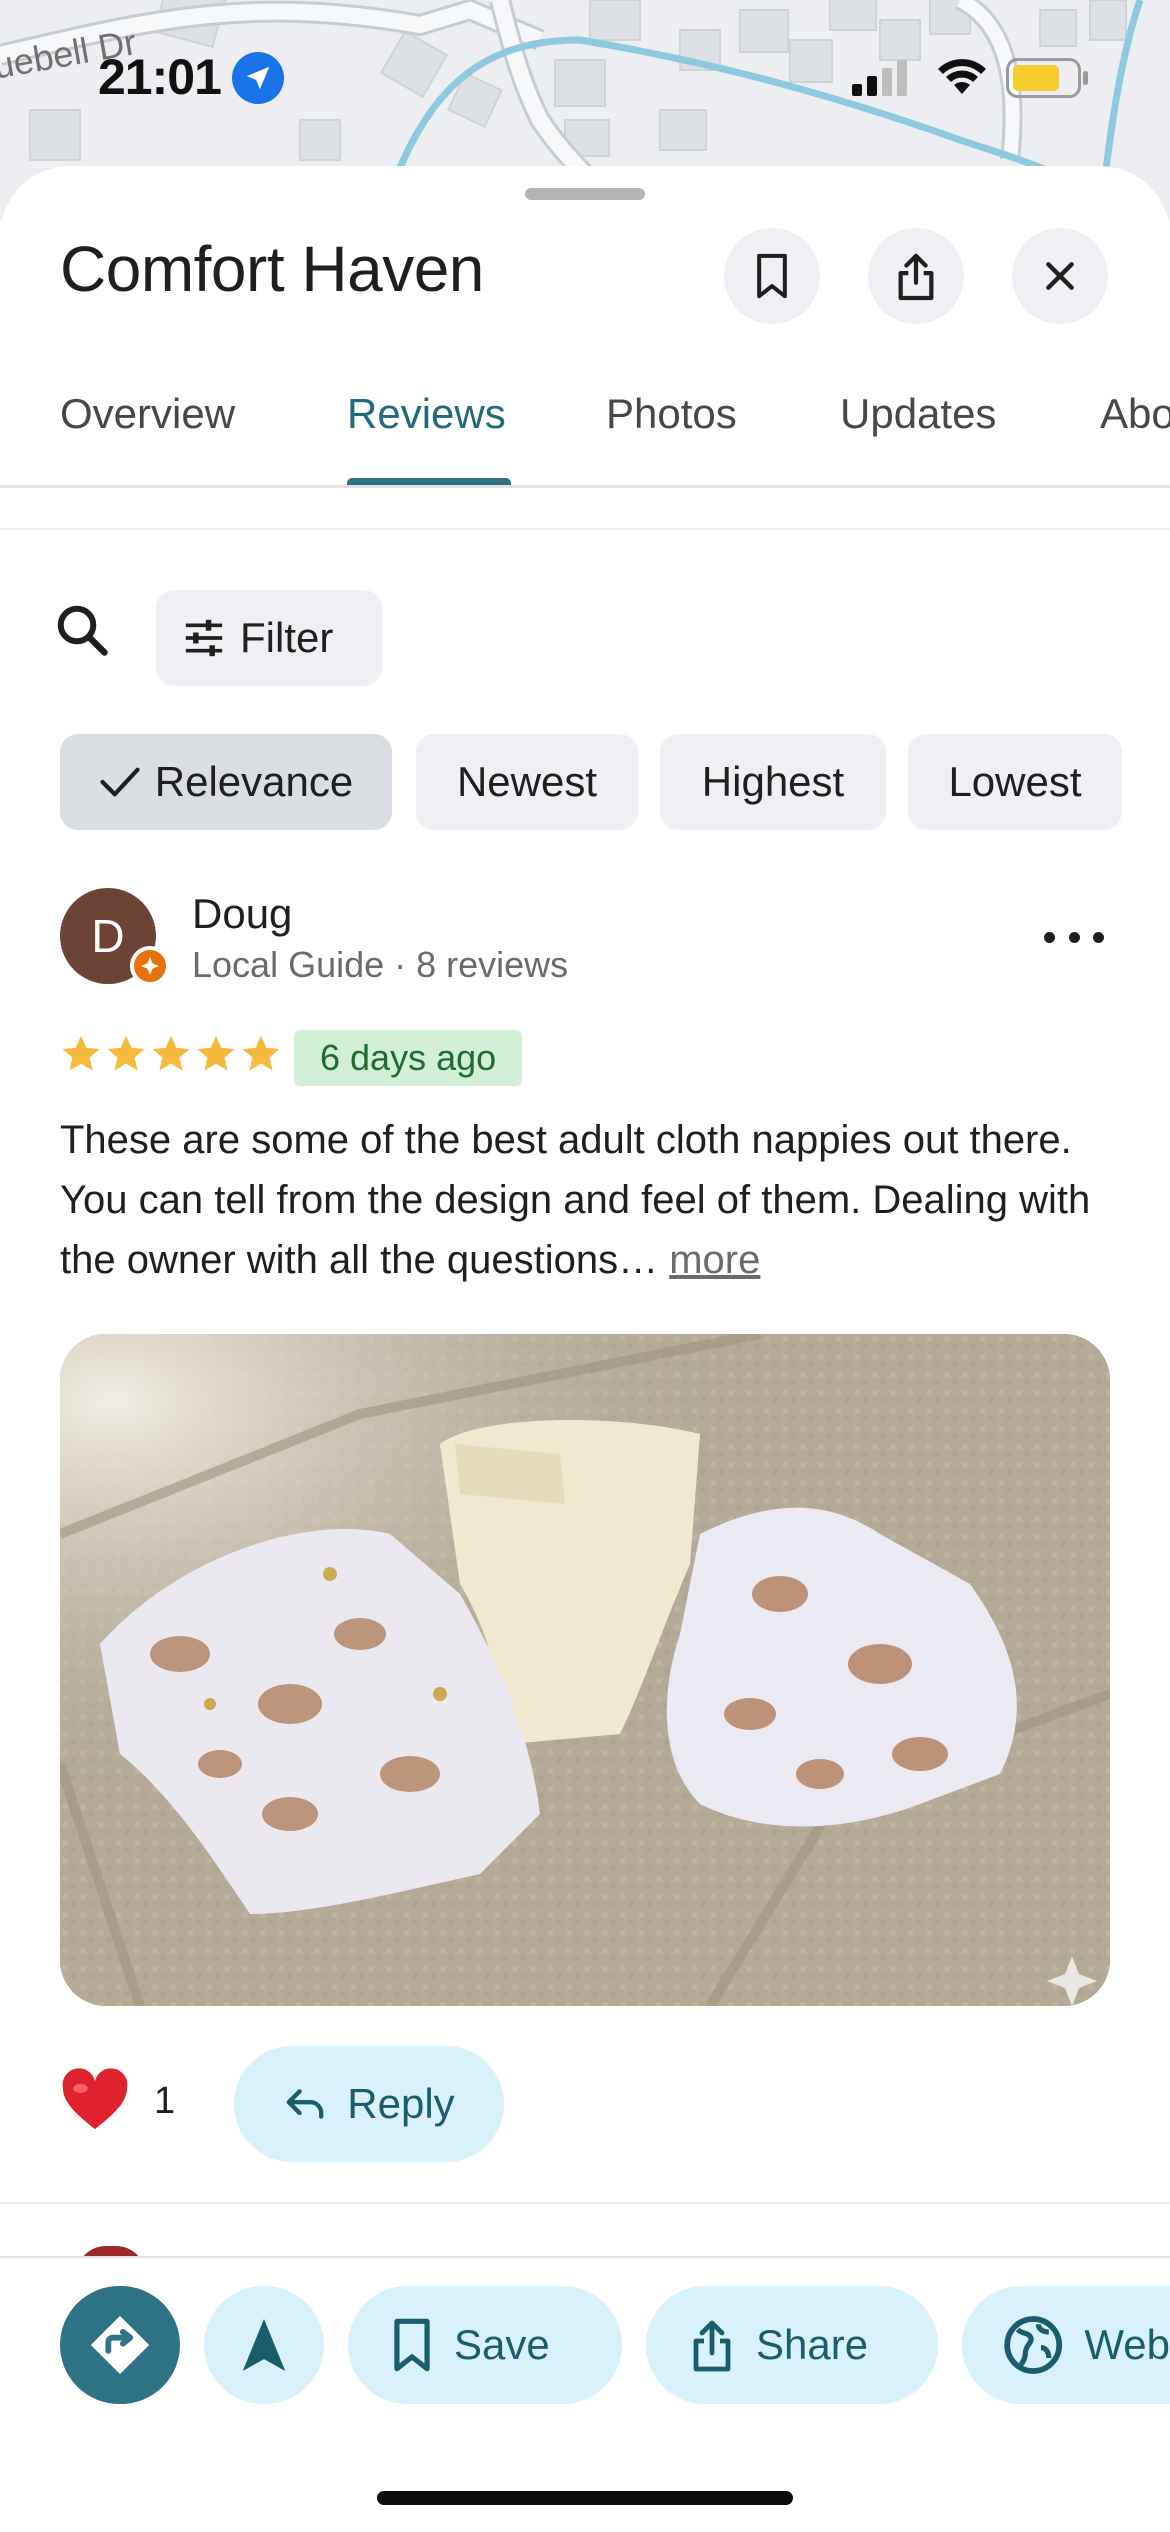 The width and height of the screenshot is (1170, 2532). I want to click on location-arrow-icon, so click(258, 78).